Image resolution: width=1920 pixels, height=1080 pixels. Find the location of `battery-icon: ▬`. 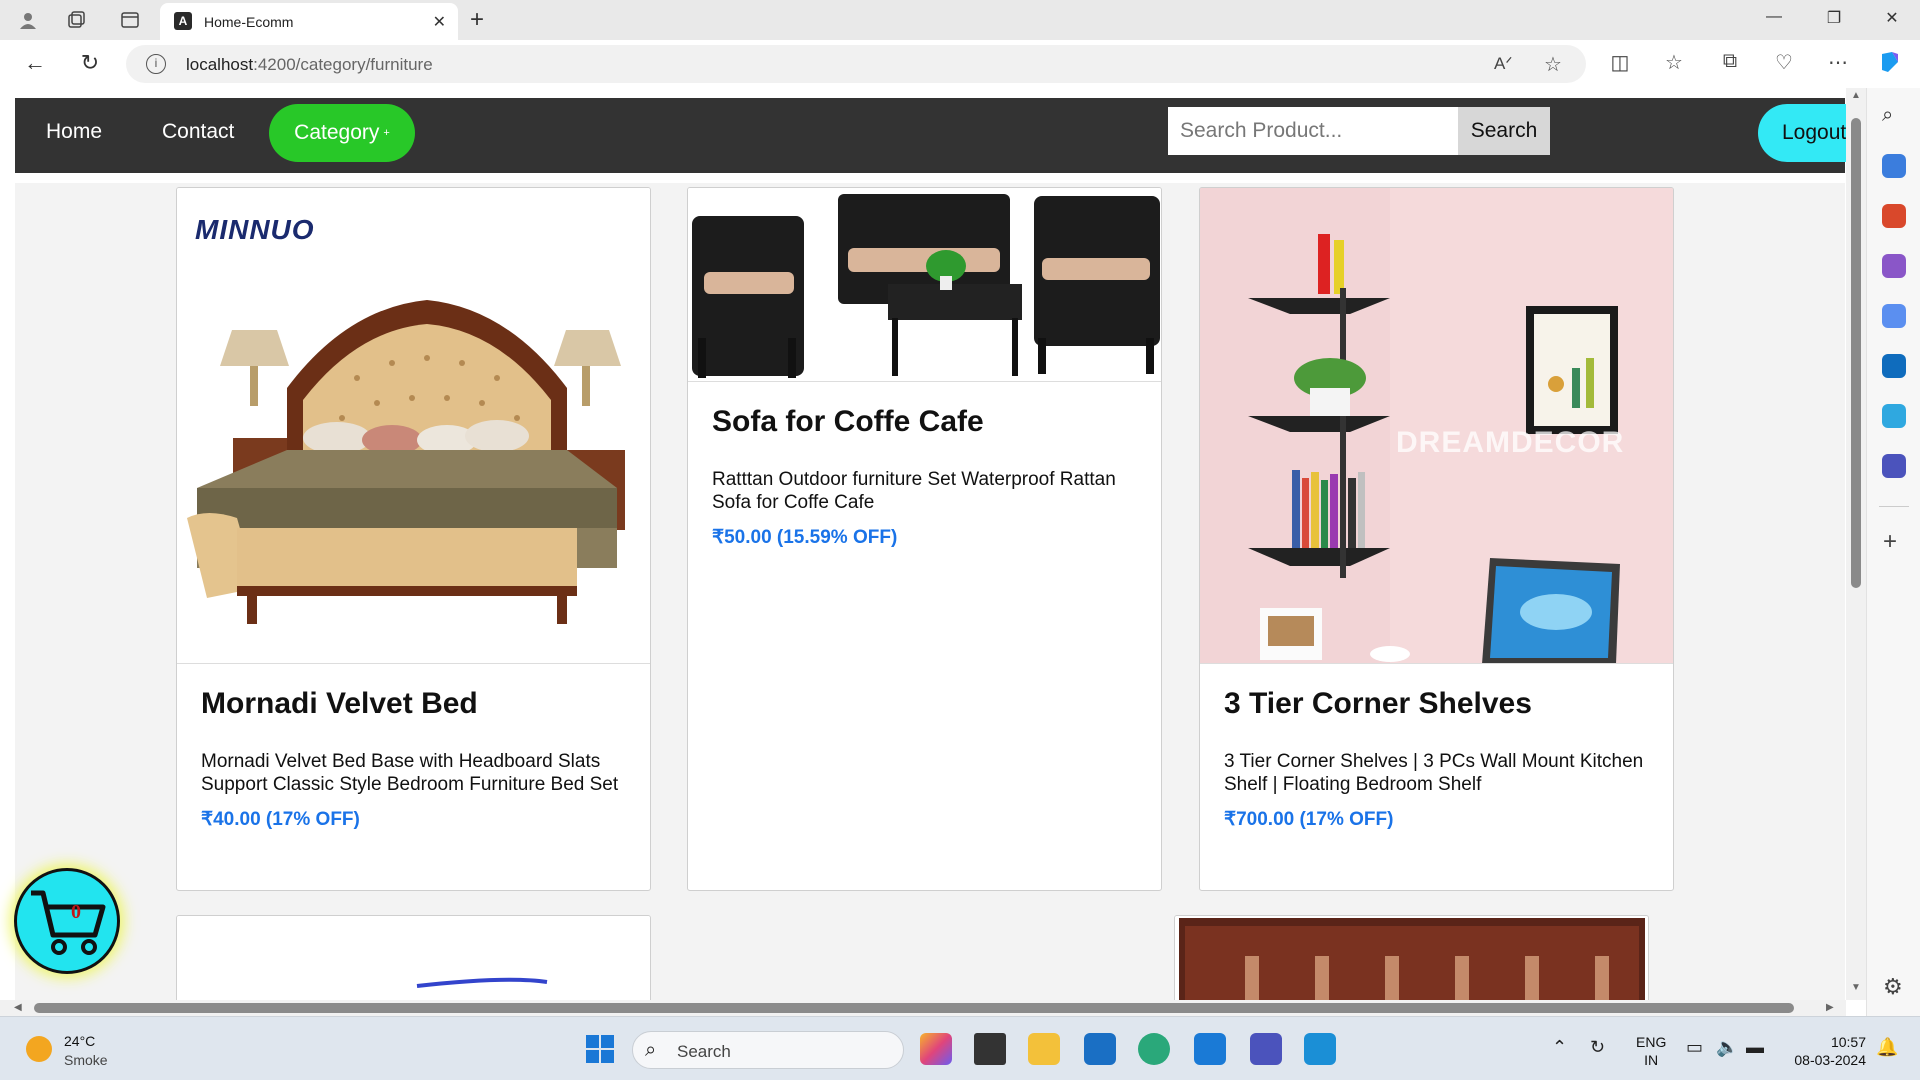

battery-icon: ▬ is located at coordinates (1755, 1047).